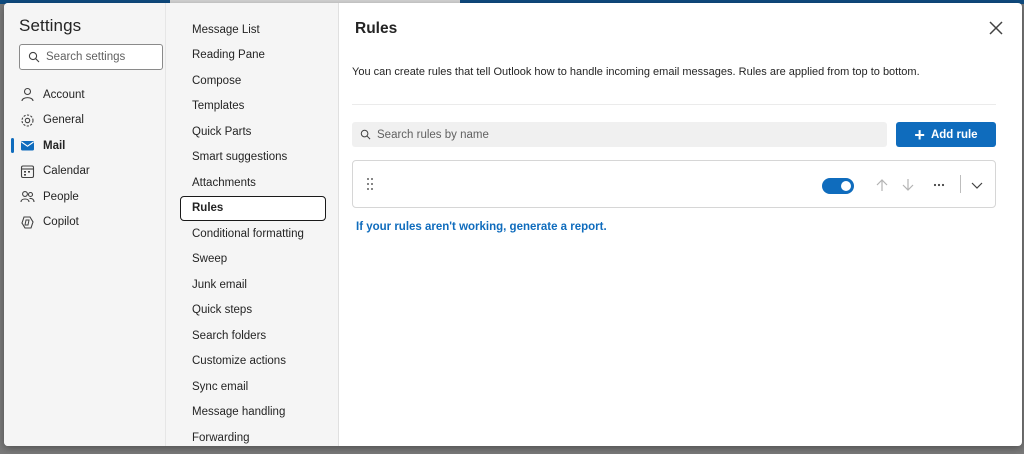  What do you see at coordinates (253, 311) in the screenshot?
I see `subnav-item-quick-steps: Quick steps` at bounding box center [253, 311].